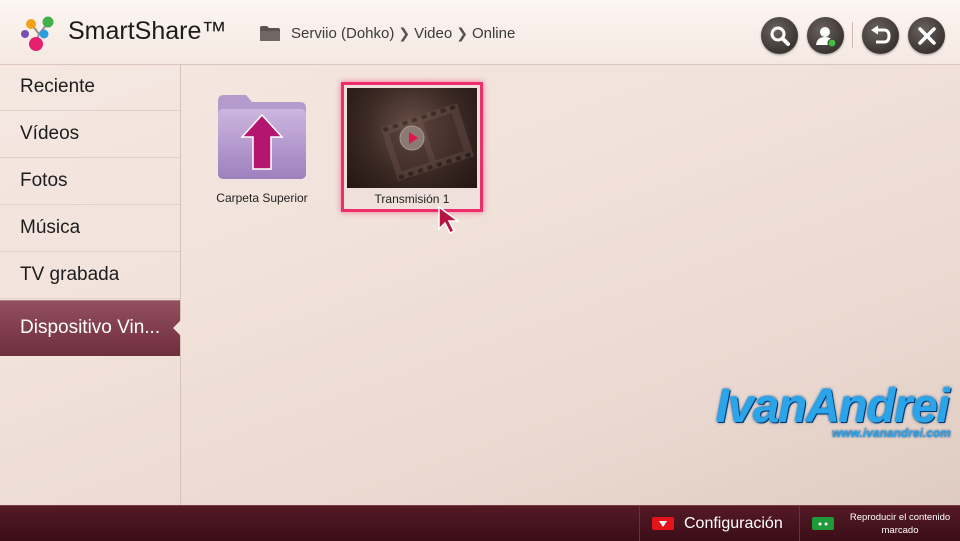 This screenshot has height=541, width=960. I want to click on settings-label: Configuración, so click(733, 523).